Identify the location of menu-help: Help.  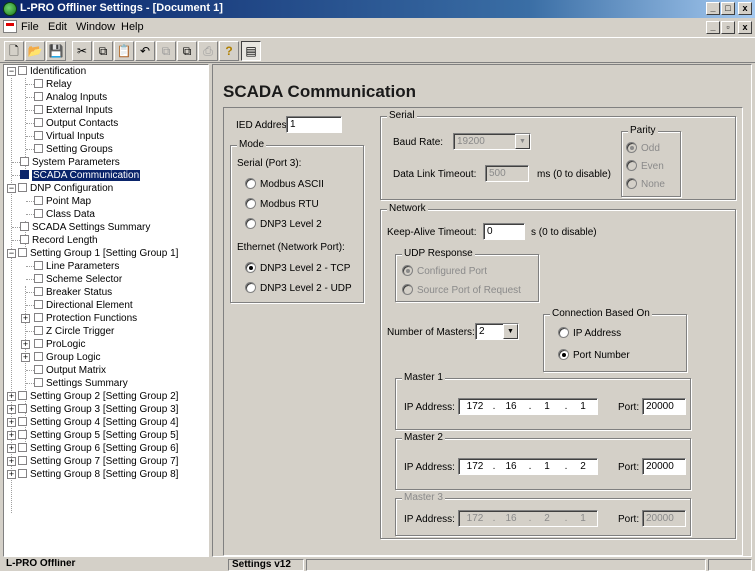
(132, 27).